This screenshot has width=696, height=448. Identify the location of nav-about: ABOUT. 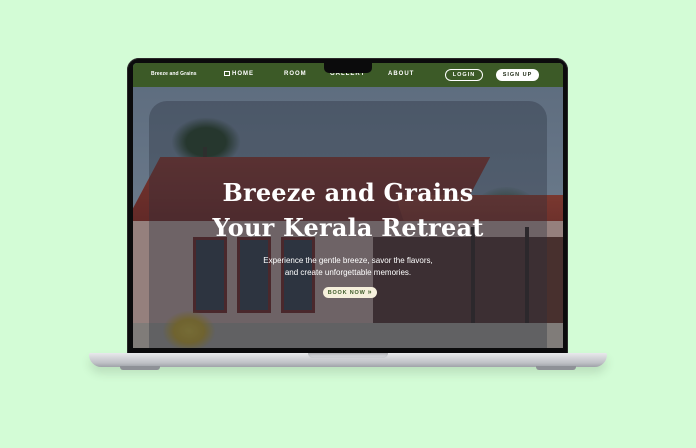
(401, 74).